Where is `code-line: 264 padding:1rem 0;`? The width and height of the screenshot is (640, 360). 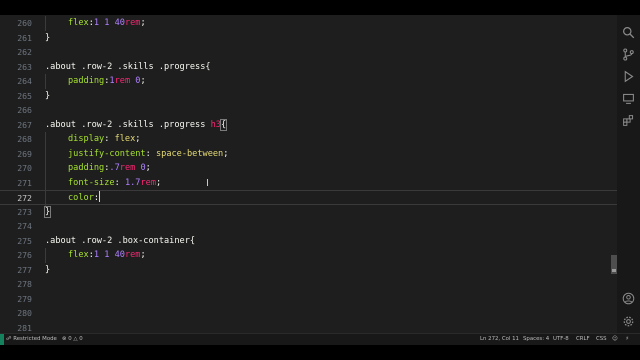 code-line: 264 padding:1rem 0; is located at coordinates (308, 81).